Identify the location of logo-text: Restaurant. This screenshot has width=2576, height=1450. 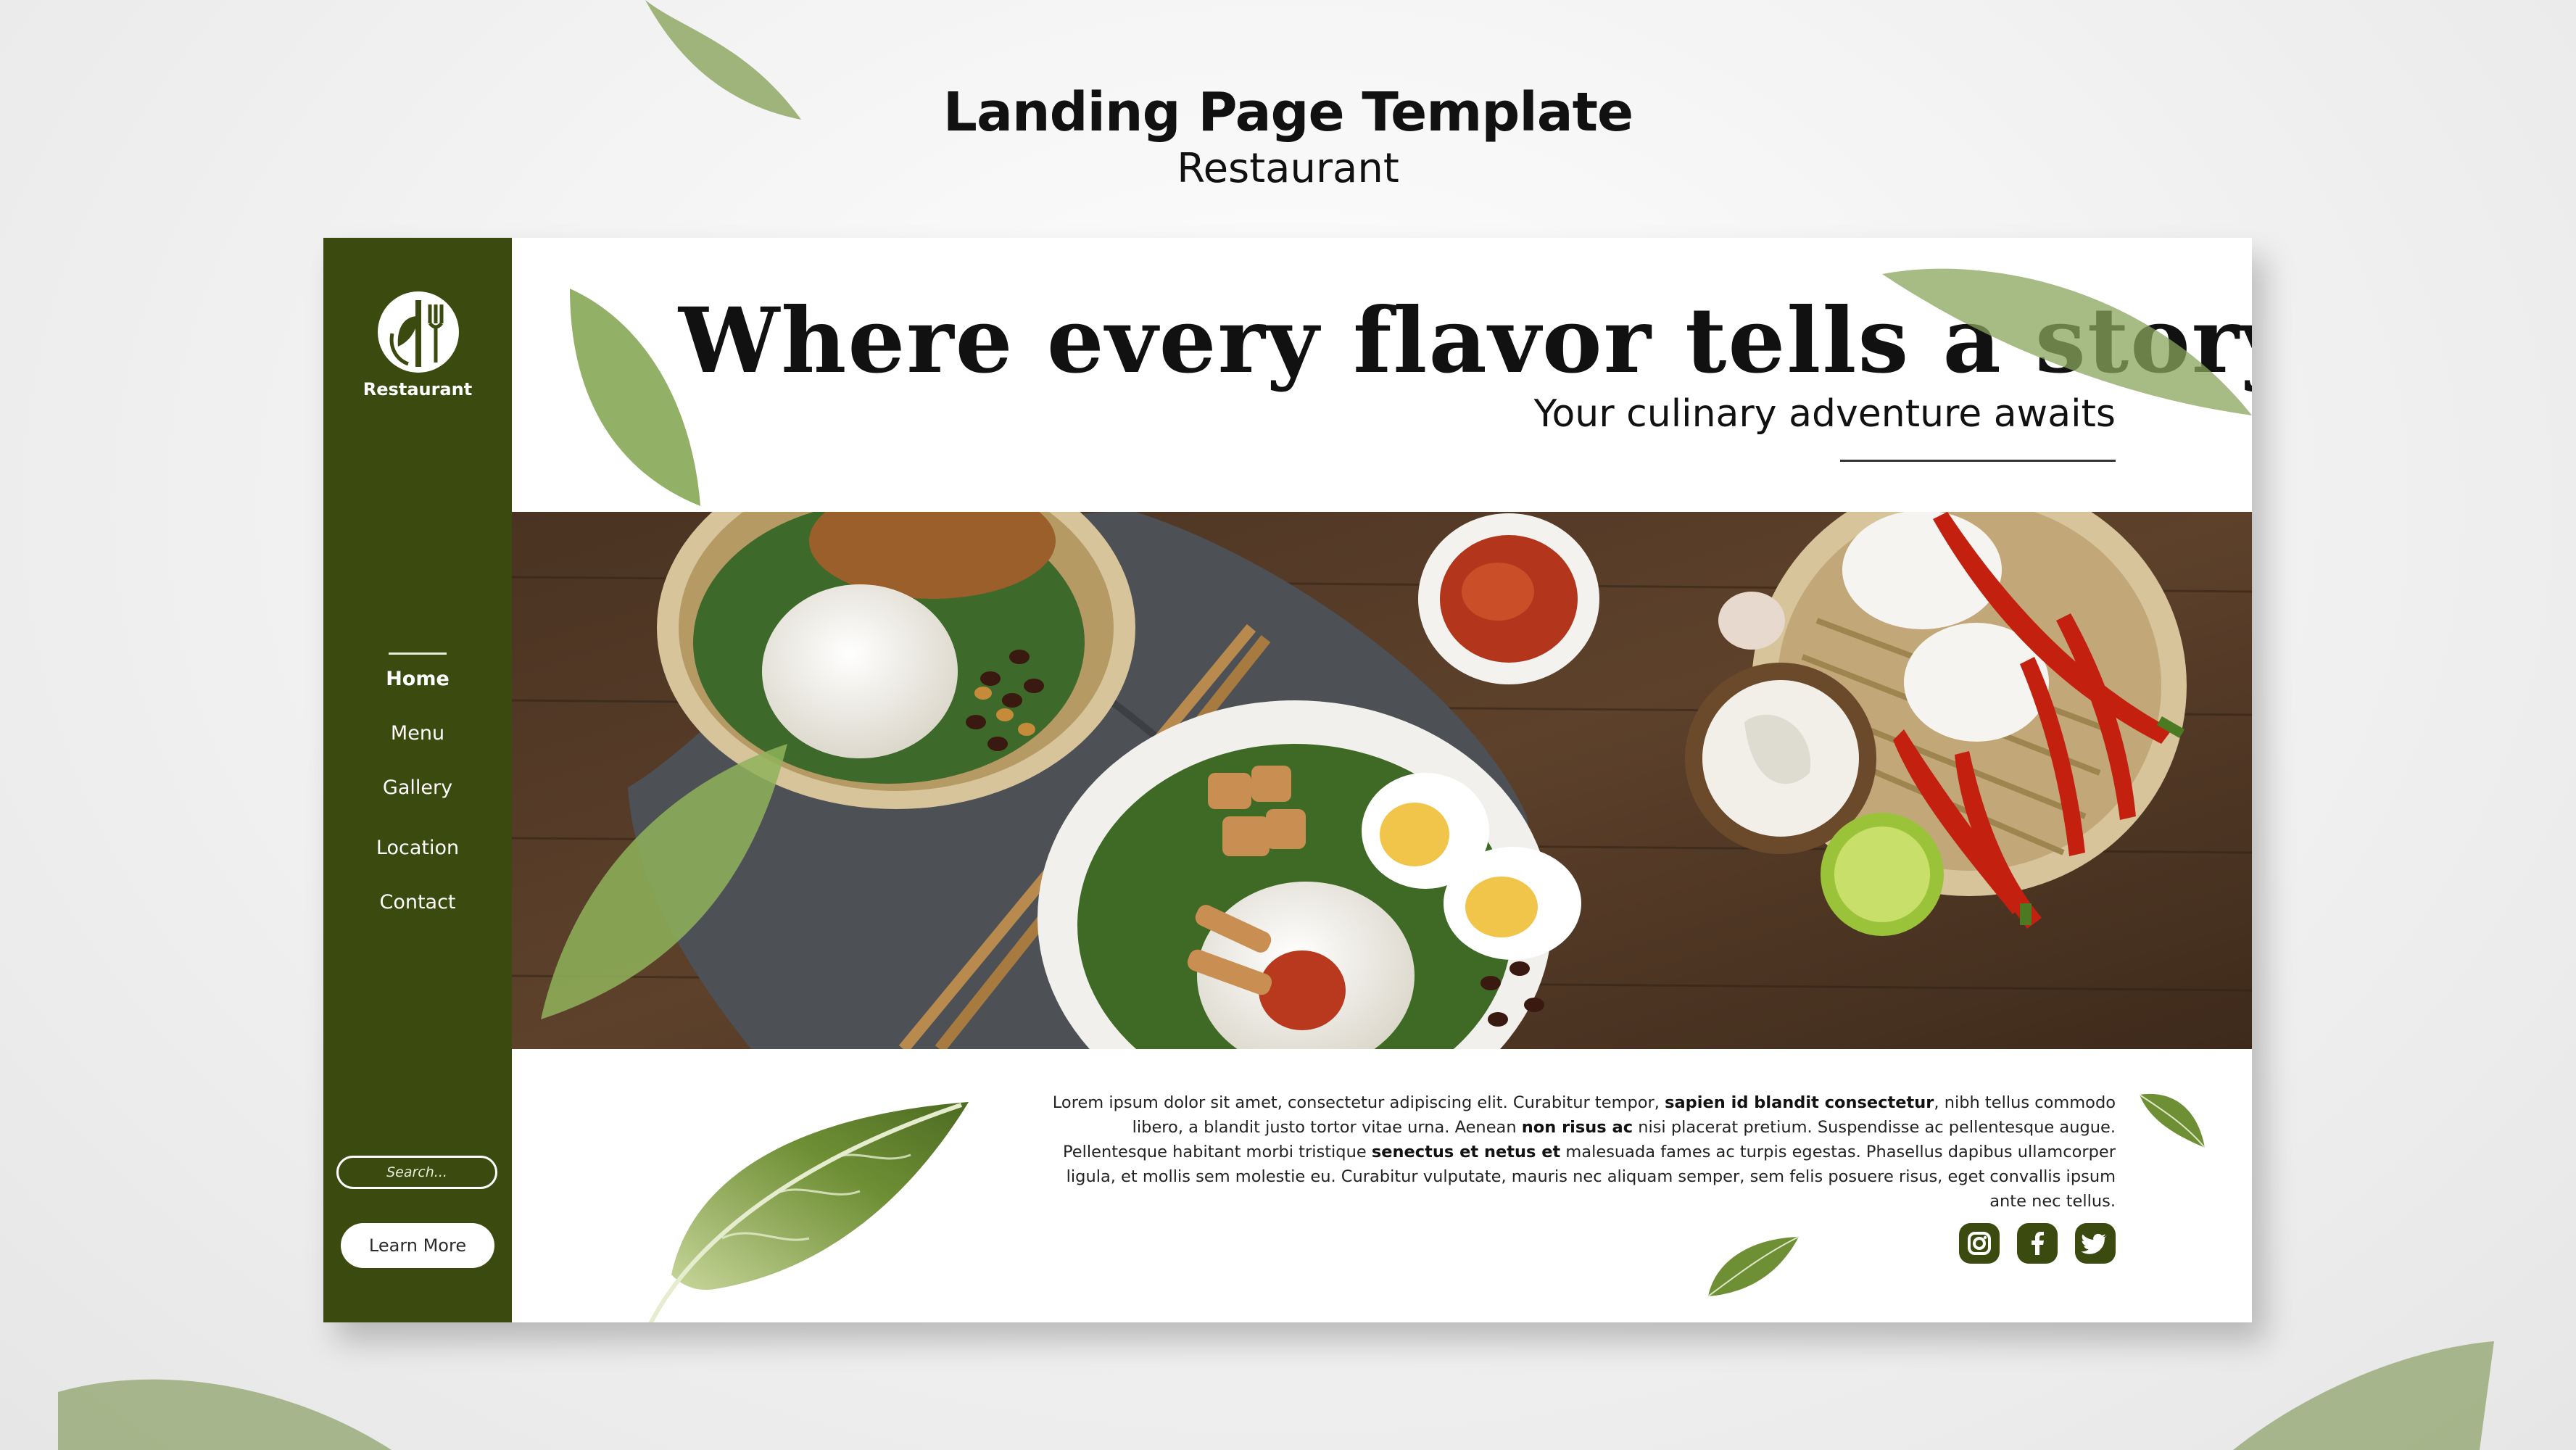
(418, 389).